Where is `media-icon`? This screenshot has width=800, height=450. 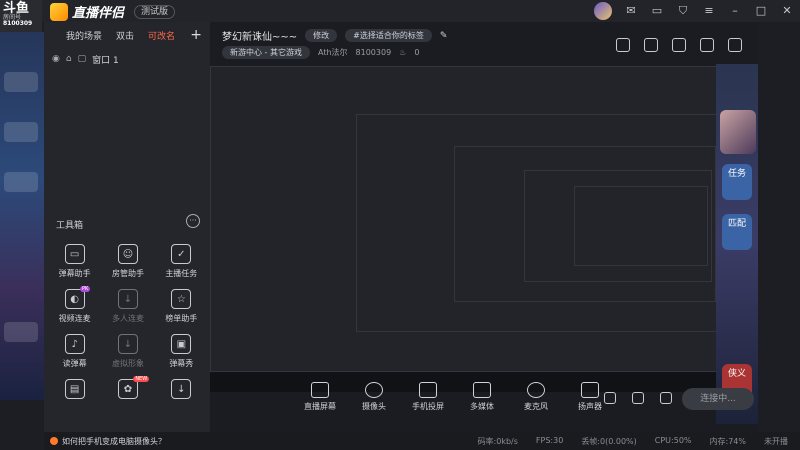 media-icon is located at coordinates (482, 390).